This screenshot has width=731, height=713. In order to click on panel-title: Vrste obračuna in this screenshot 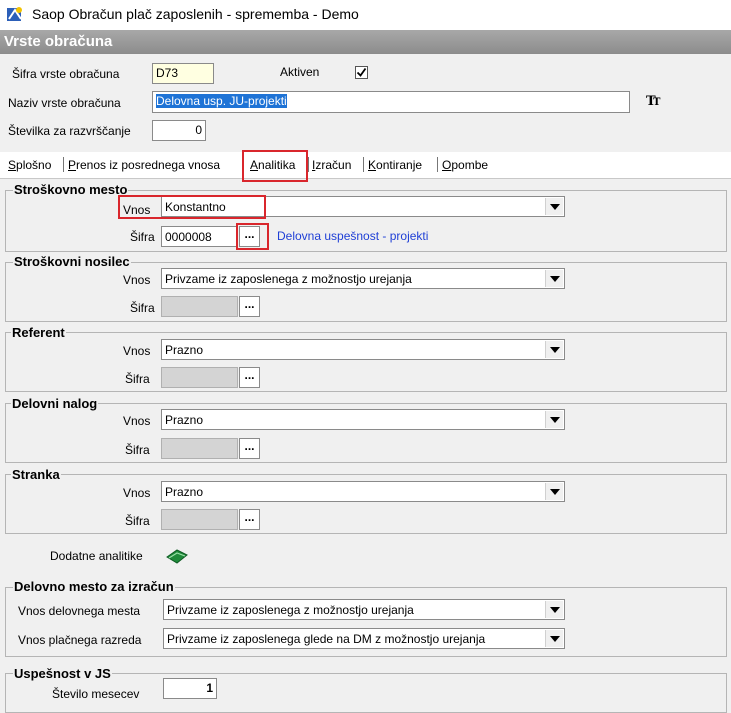, I will do `click(58, 41)`.